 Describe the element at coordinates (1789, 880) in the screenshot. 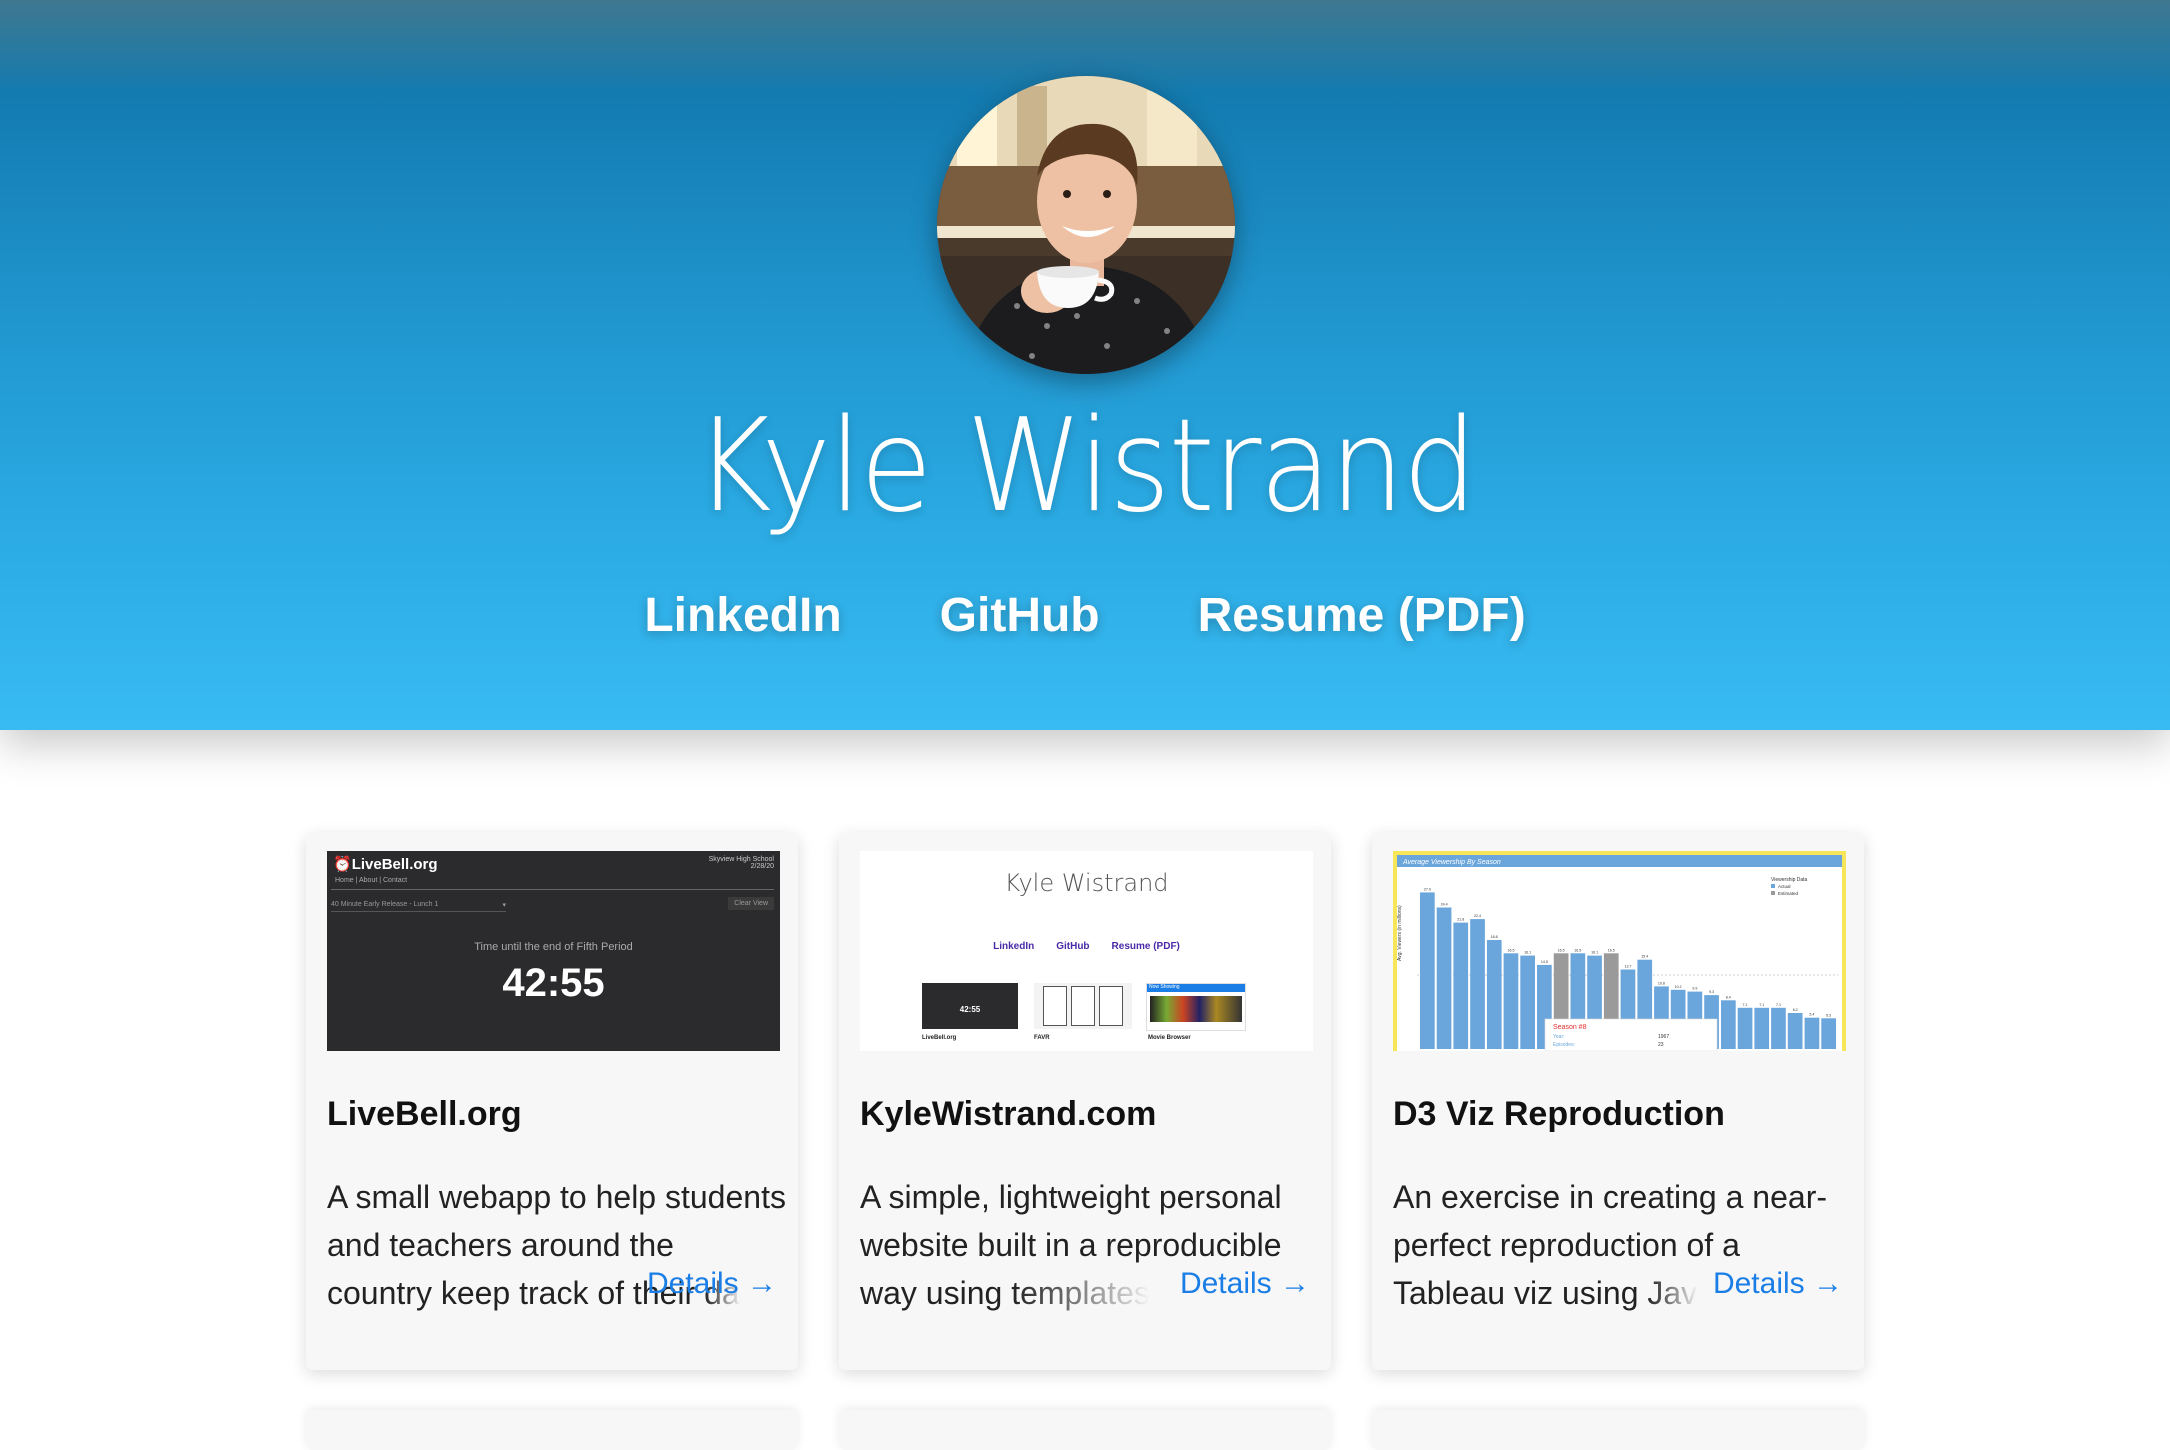

I see `legend-title: Viewership Data` at that location.